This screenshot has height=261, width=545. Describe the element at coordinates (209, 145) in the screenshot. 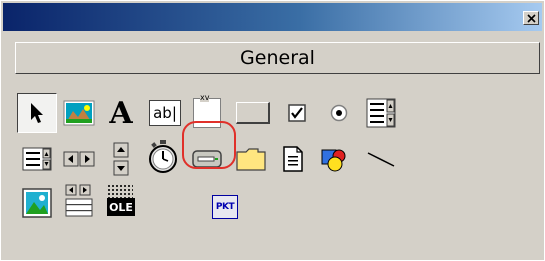

I see `highlight-annotation-ring` at that location.